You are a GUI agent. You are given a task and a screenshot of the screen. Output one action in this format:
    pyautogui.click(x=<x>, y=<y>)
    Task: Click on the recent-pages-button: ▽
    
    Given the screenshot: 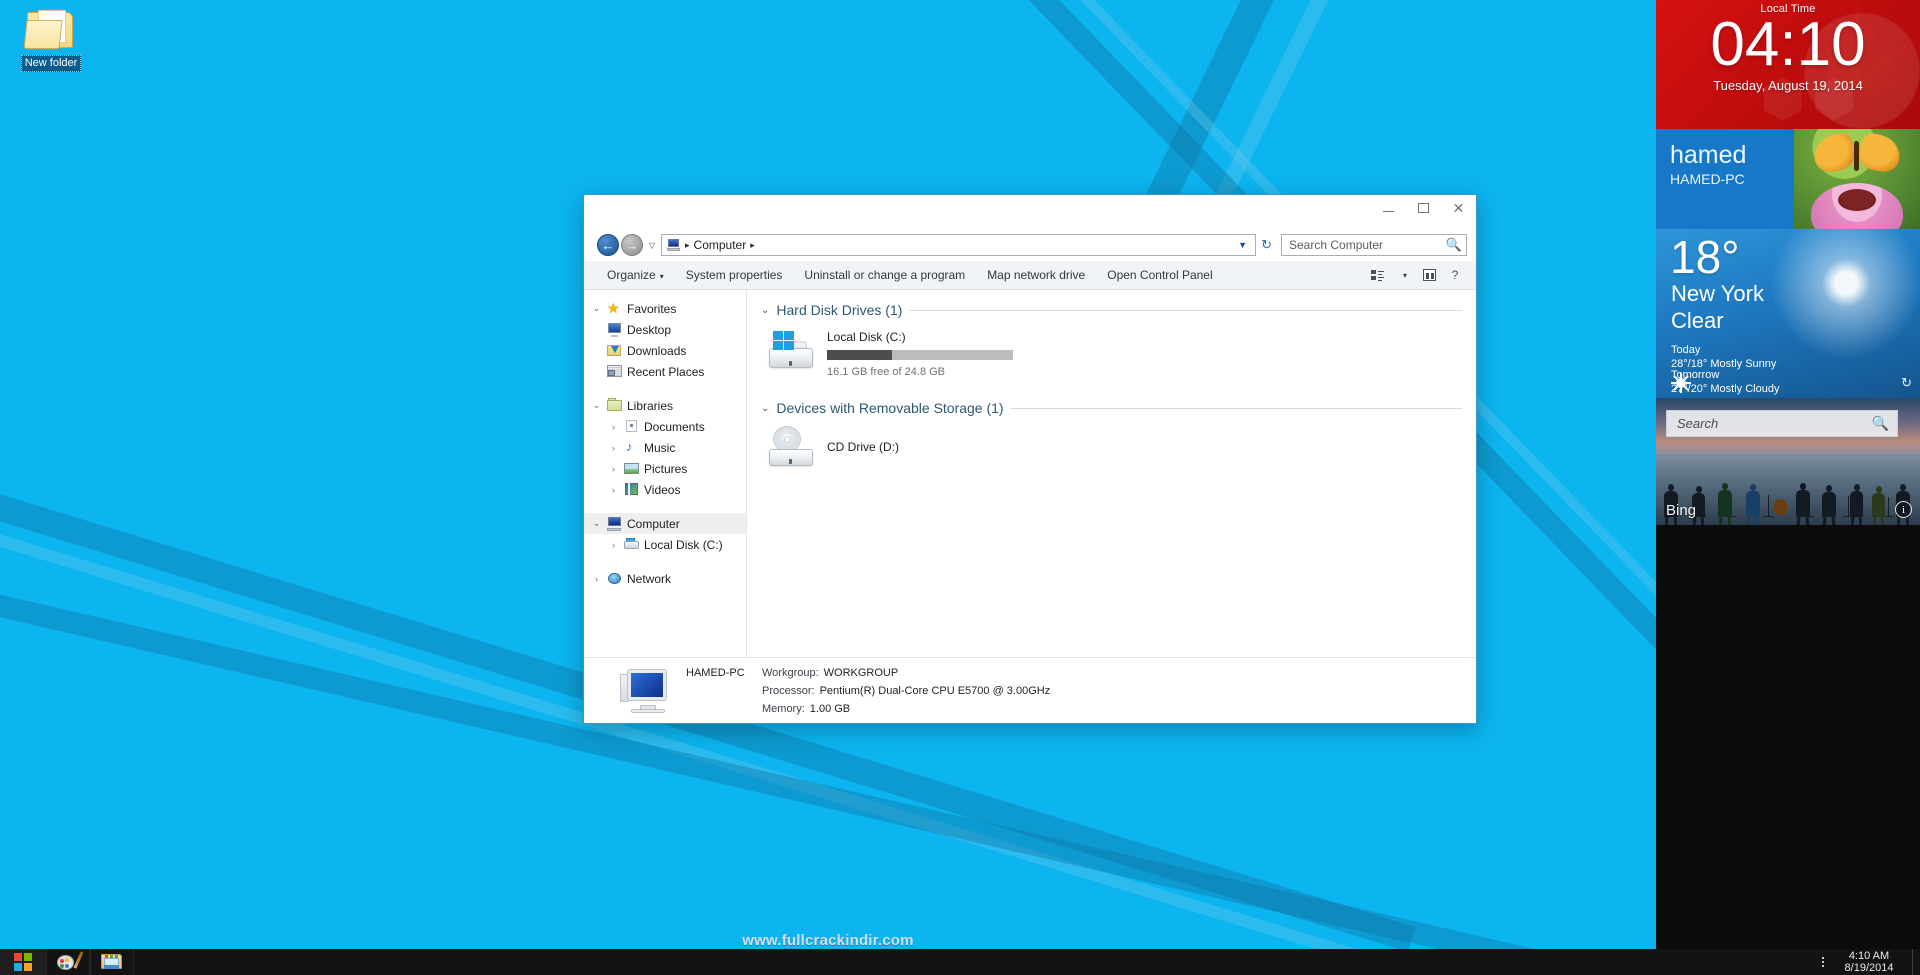 What is the action you would take?
    pyautogui.click(x=652, y=245)
    